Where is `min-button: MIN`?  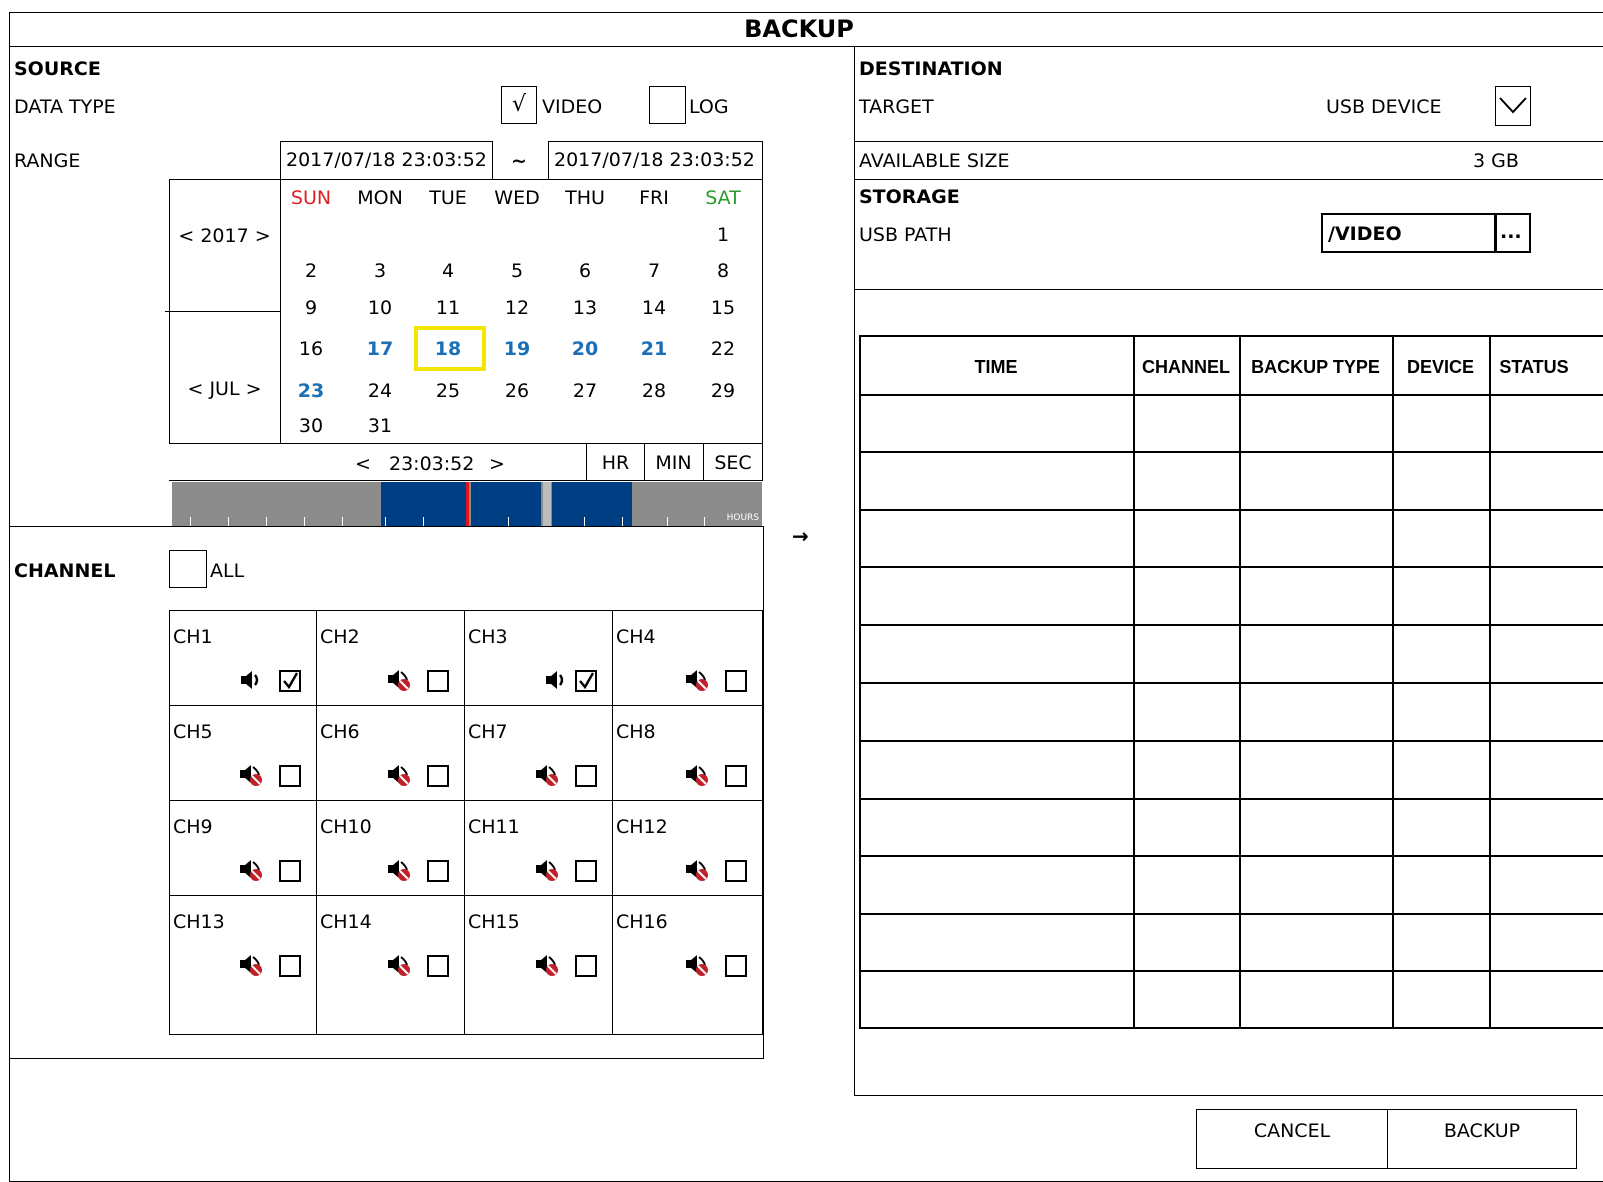
min-button: MIN is located at coordinates (674, 462).